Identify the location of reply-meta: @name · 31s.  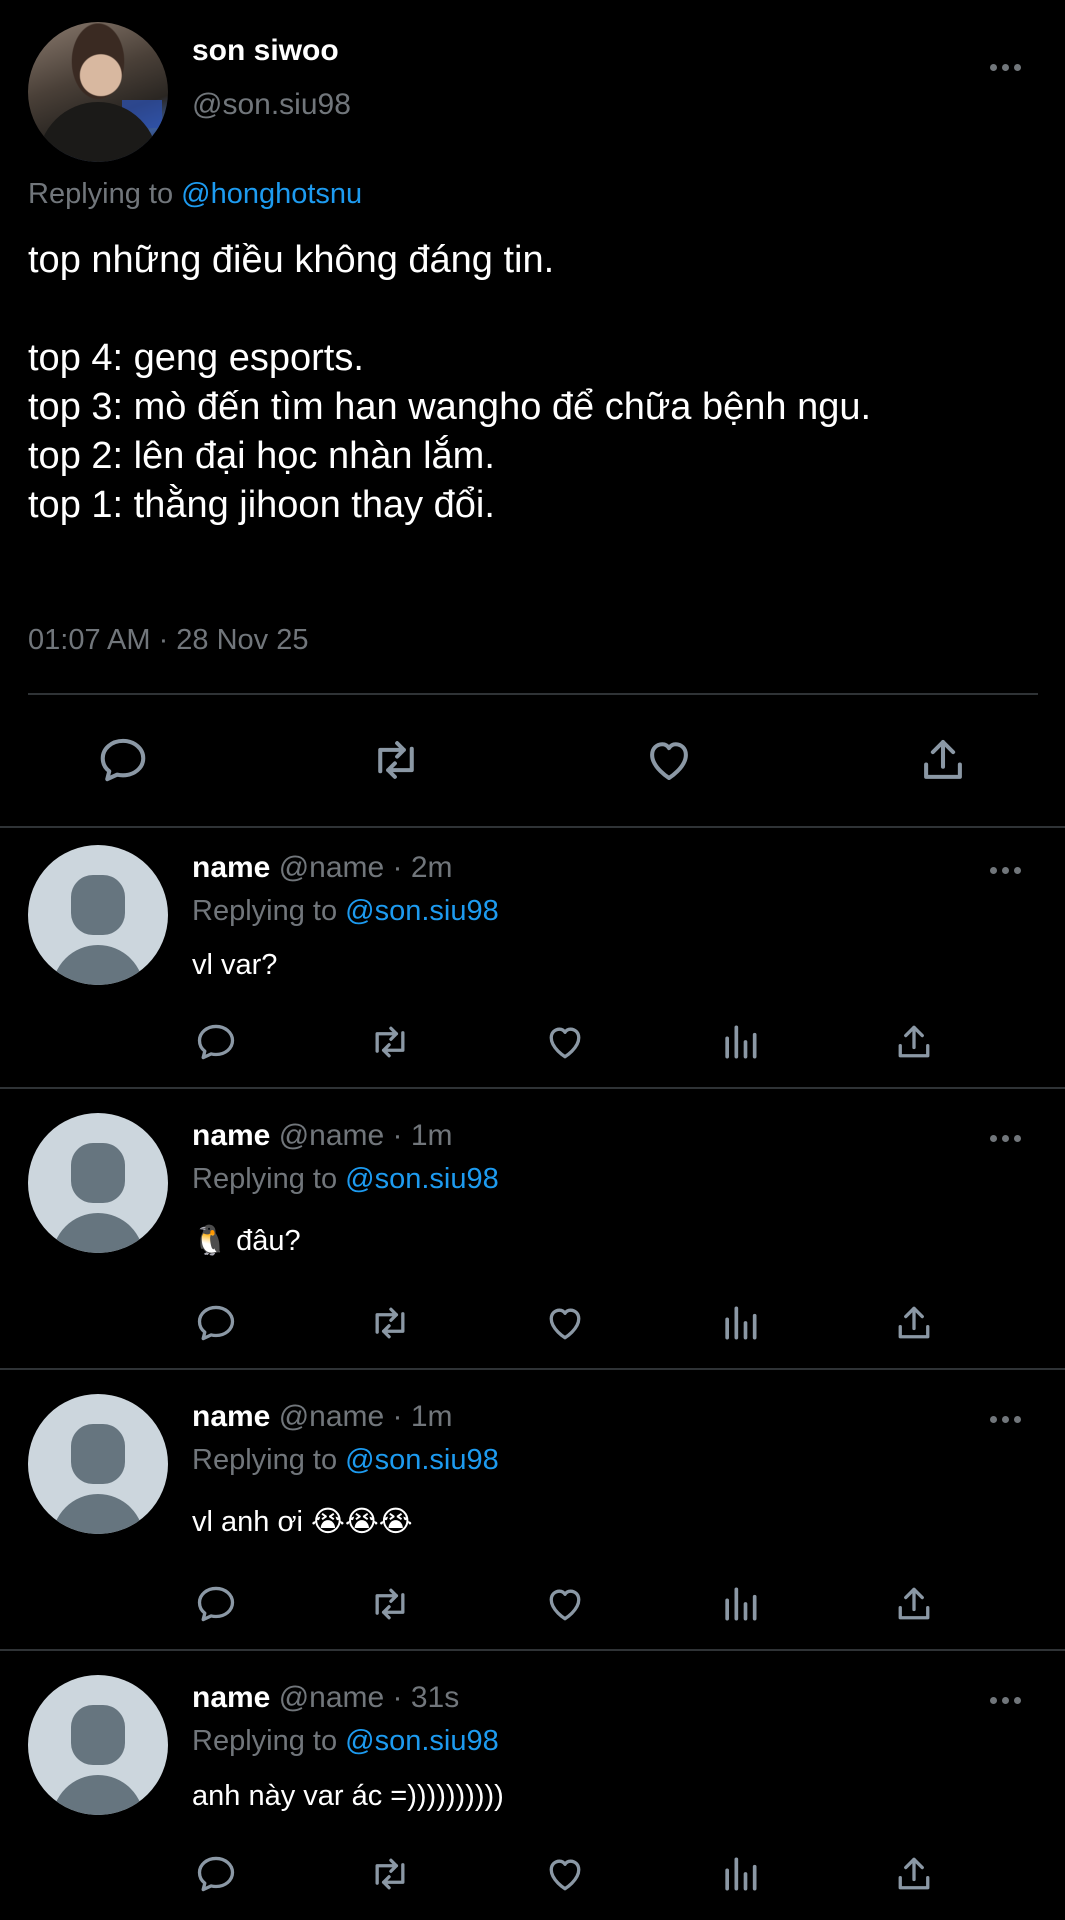
(369, 1697).